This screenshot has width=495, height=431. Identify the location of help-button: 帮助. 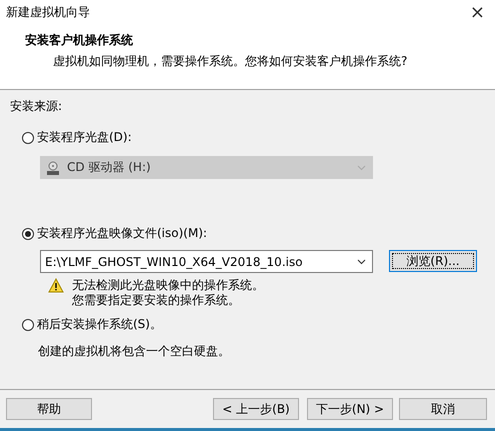
(49, 409).